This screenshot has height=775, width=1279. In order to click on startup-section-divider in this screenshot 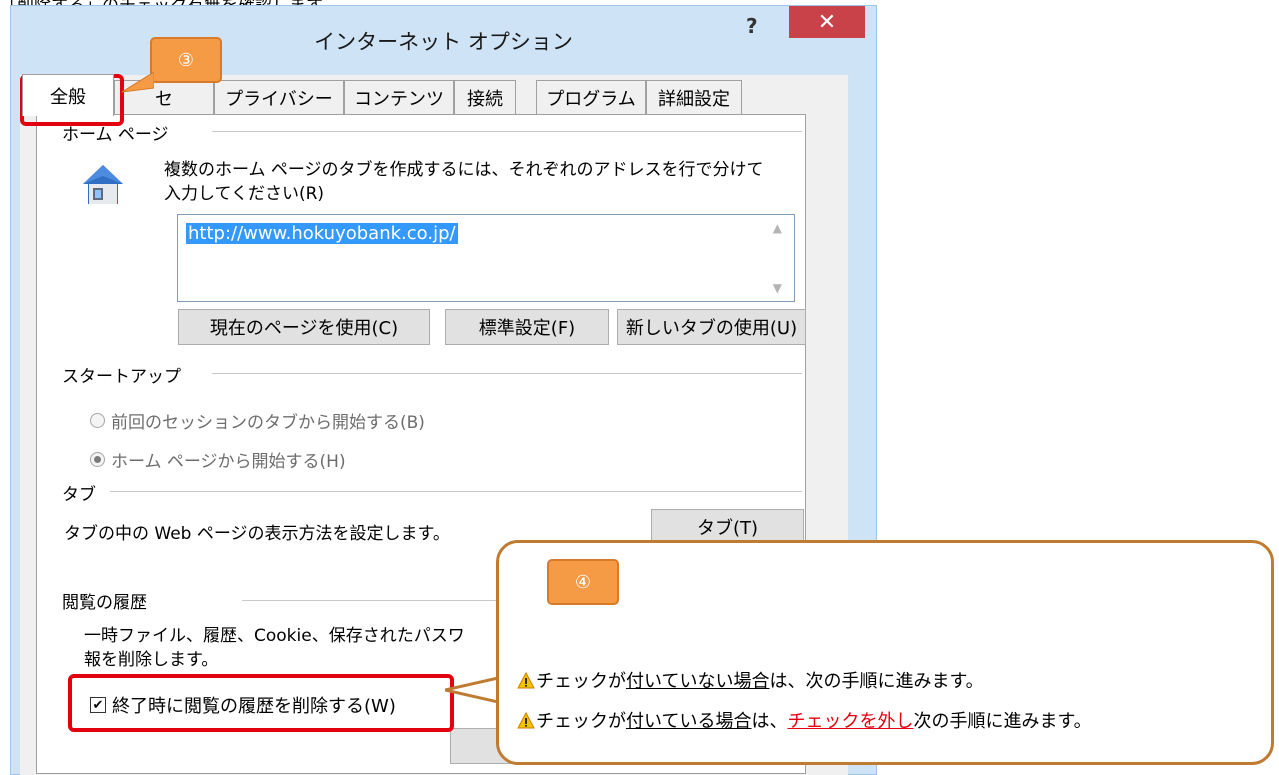, I will do `click(507, 373)`.